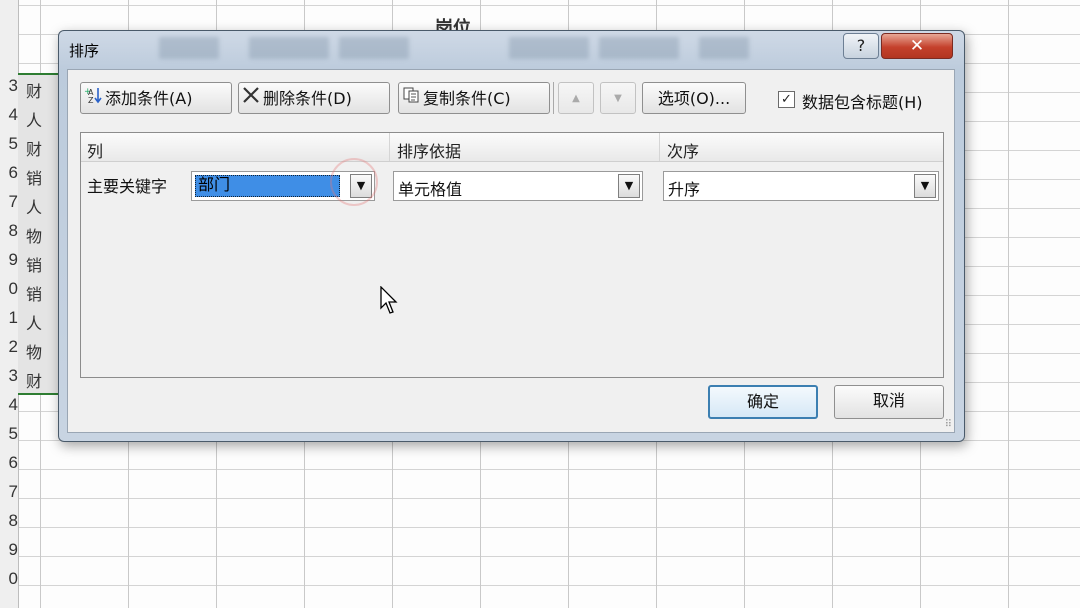 The width and height of the screenshot is (1080, 608). Describe the element at coordinates (763, 402) in the screenshot. I see `ok-button: 确定` at that location.